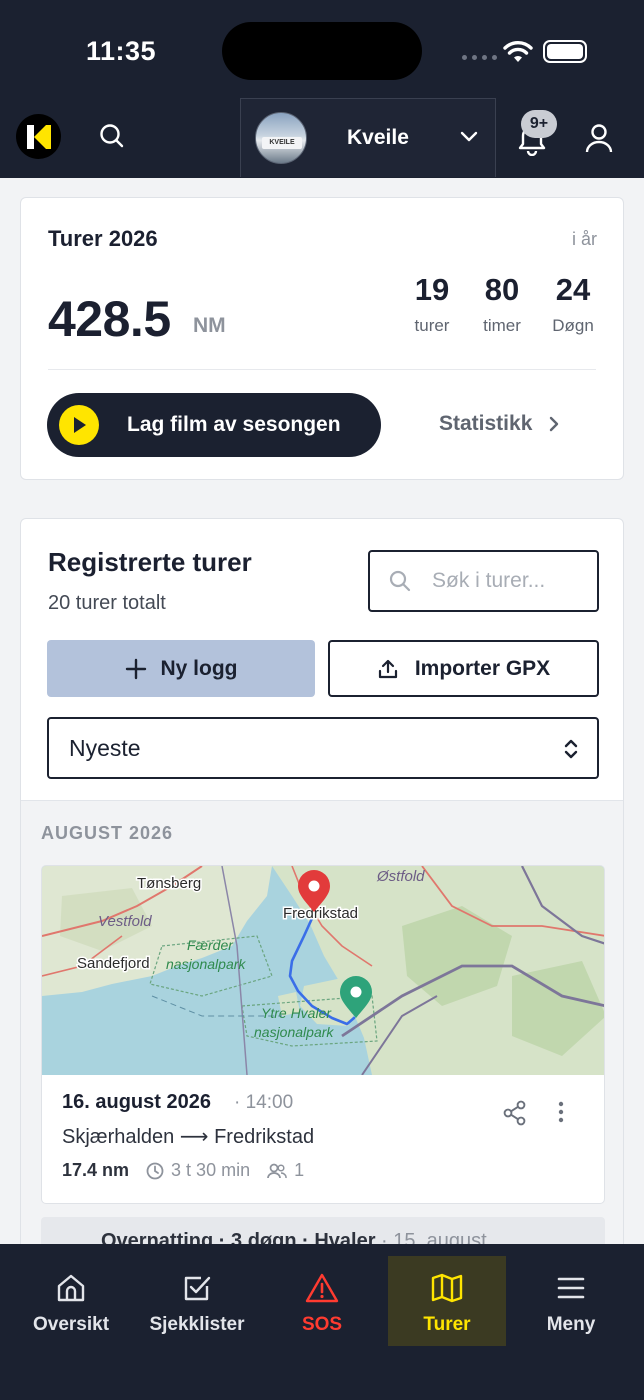 Image resolution: width=644 pixels, height=1400 pixels. What do you see at coordinates (571, 1324) in the screenshot?
I see `tab-label: Meny` at bounding box center [571, 1324].